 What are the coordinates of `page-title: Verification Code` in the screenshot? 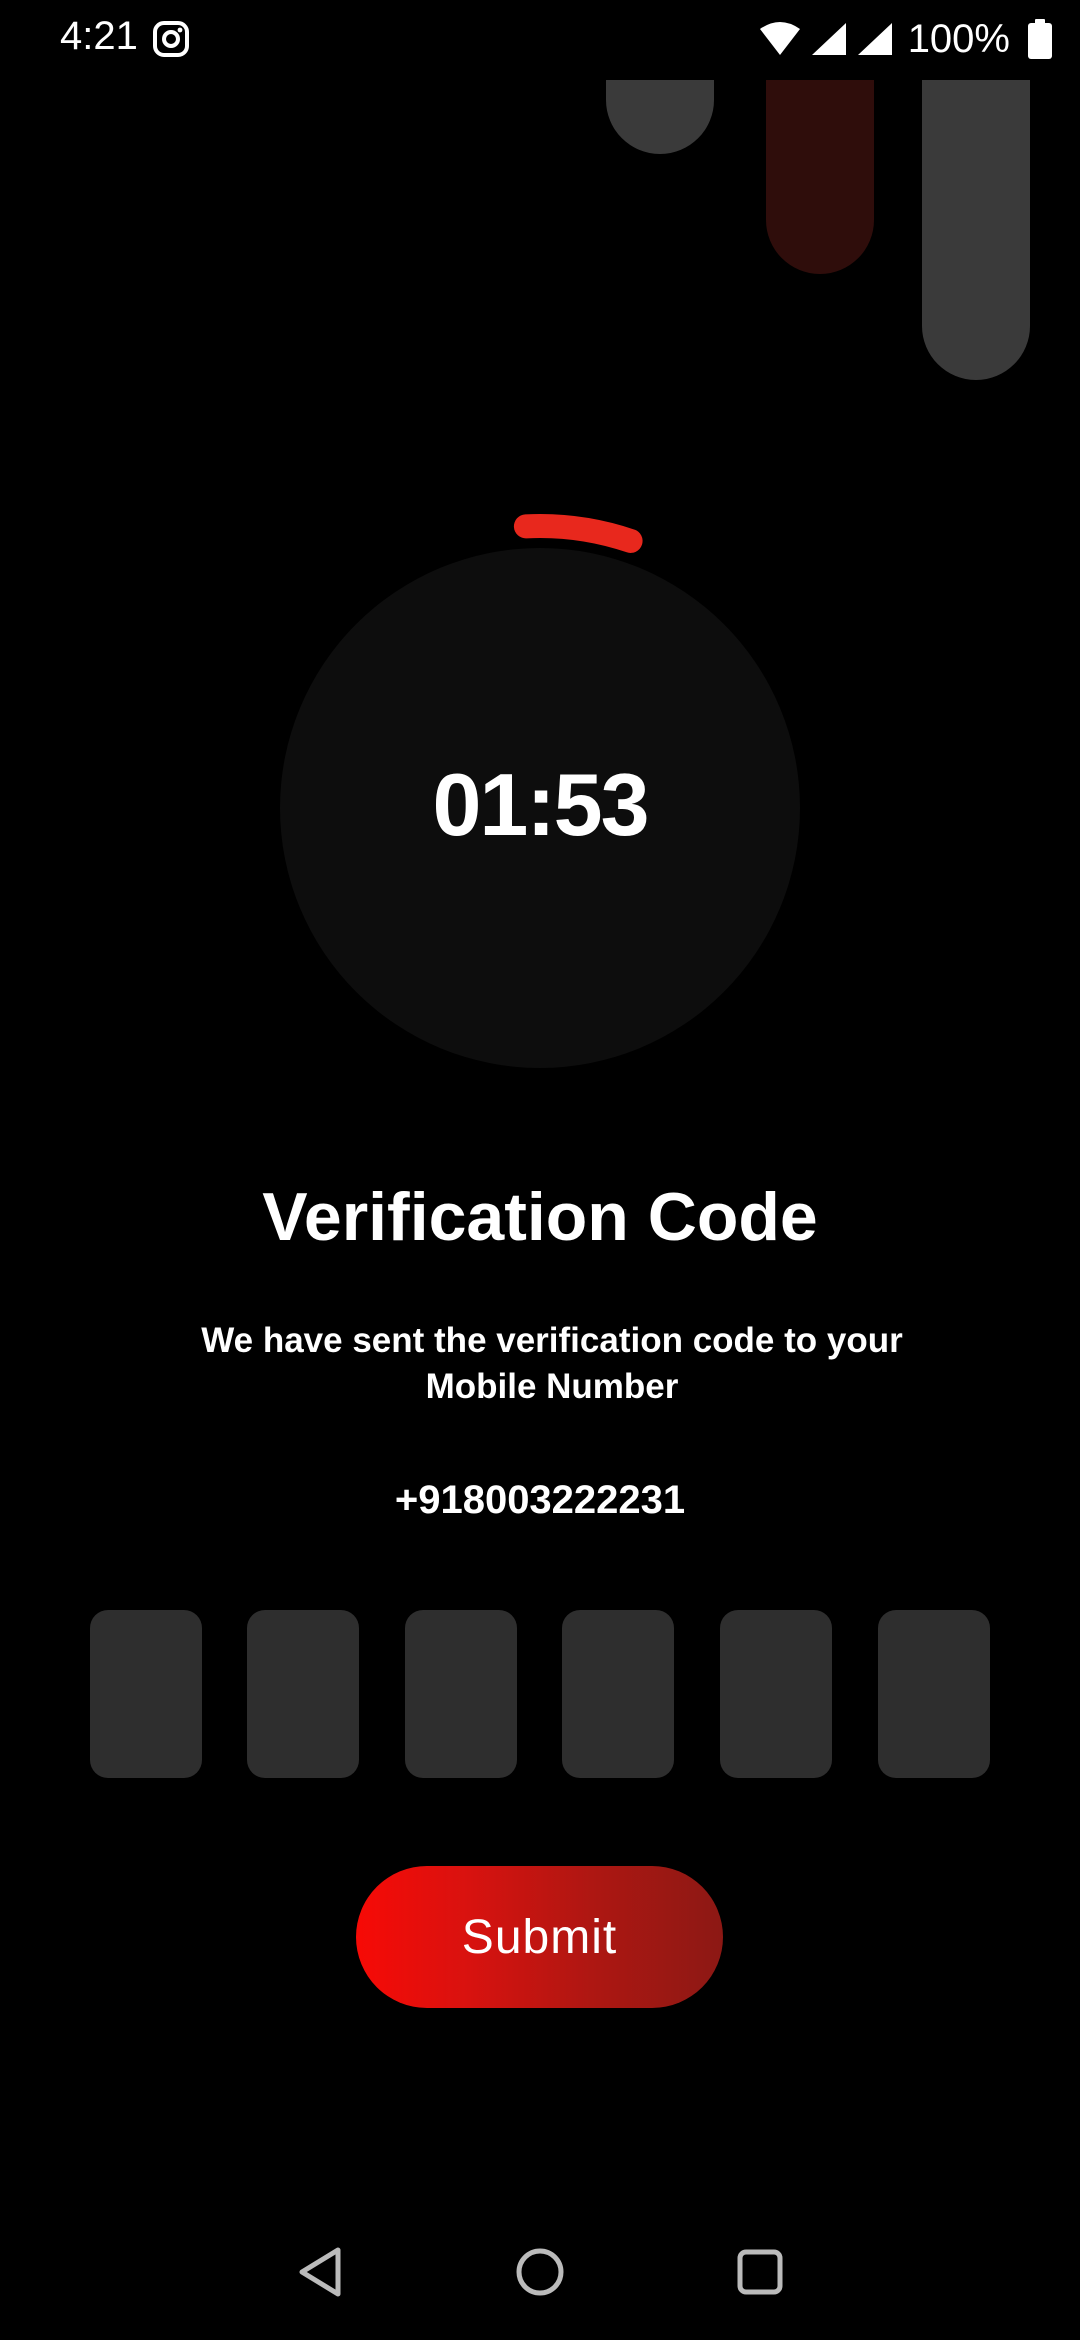 It's located at (540, 1217).